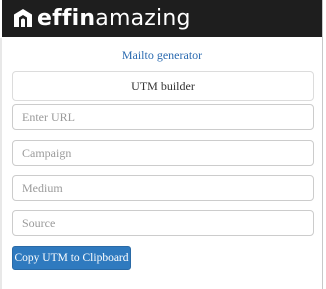 The width and height of the screenshot is (326, 289). I want to click on campaign-input, so click(163, 153).